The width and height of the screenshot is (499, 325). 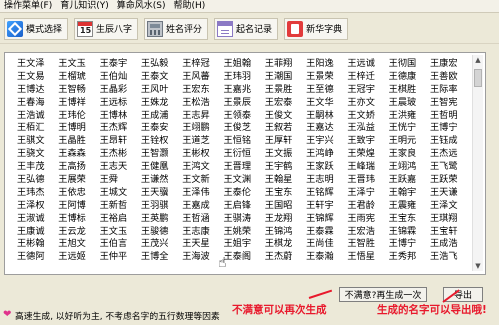 What do you see at coordinates (243, 219) in the screenshot?
I see `name-cell: 王骐涛` at bounding box center [243, 219].